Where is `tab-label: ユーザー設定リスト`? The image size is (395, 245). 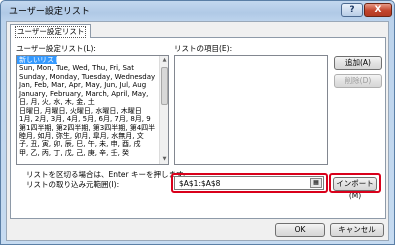 tab-label: ユーザー設定リスト is located at coordinates (51, 32).